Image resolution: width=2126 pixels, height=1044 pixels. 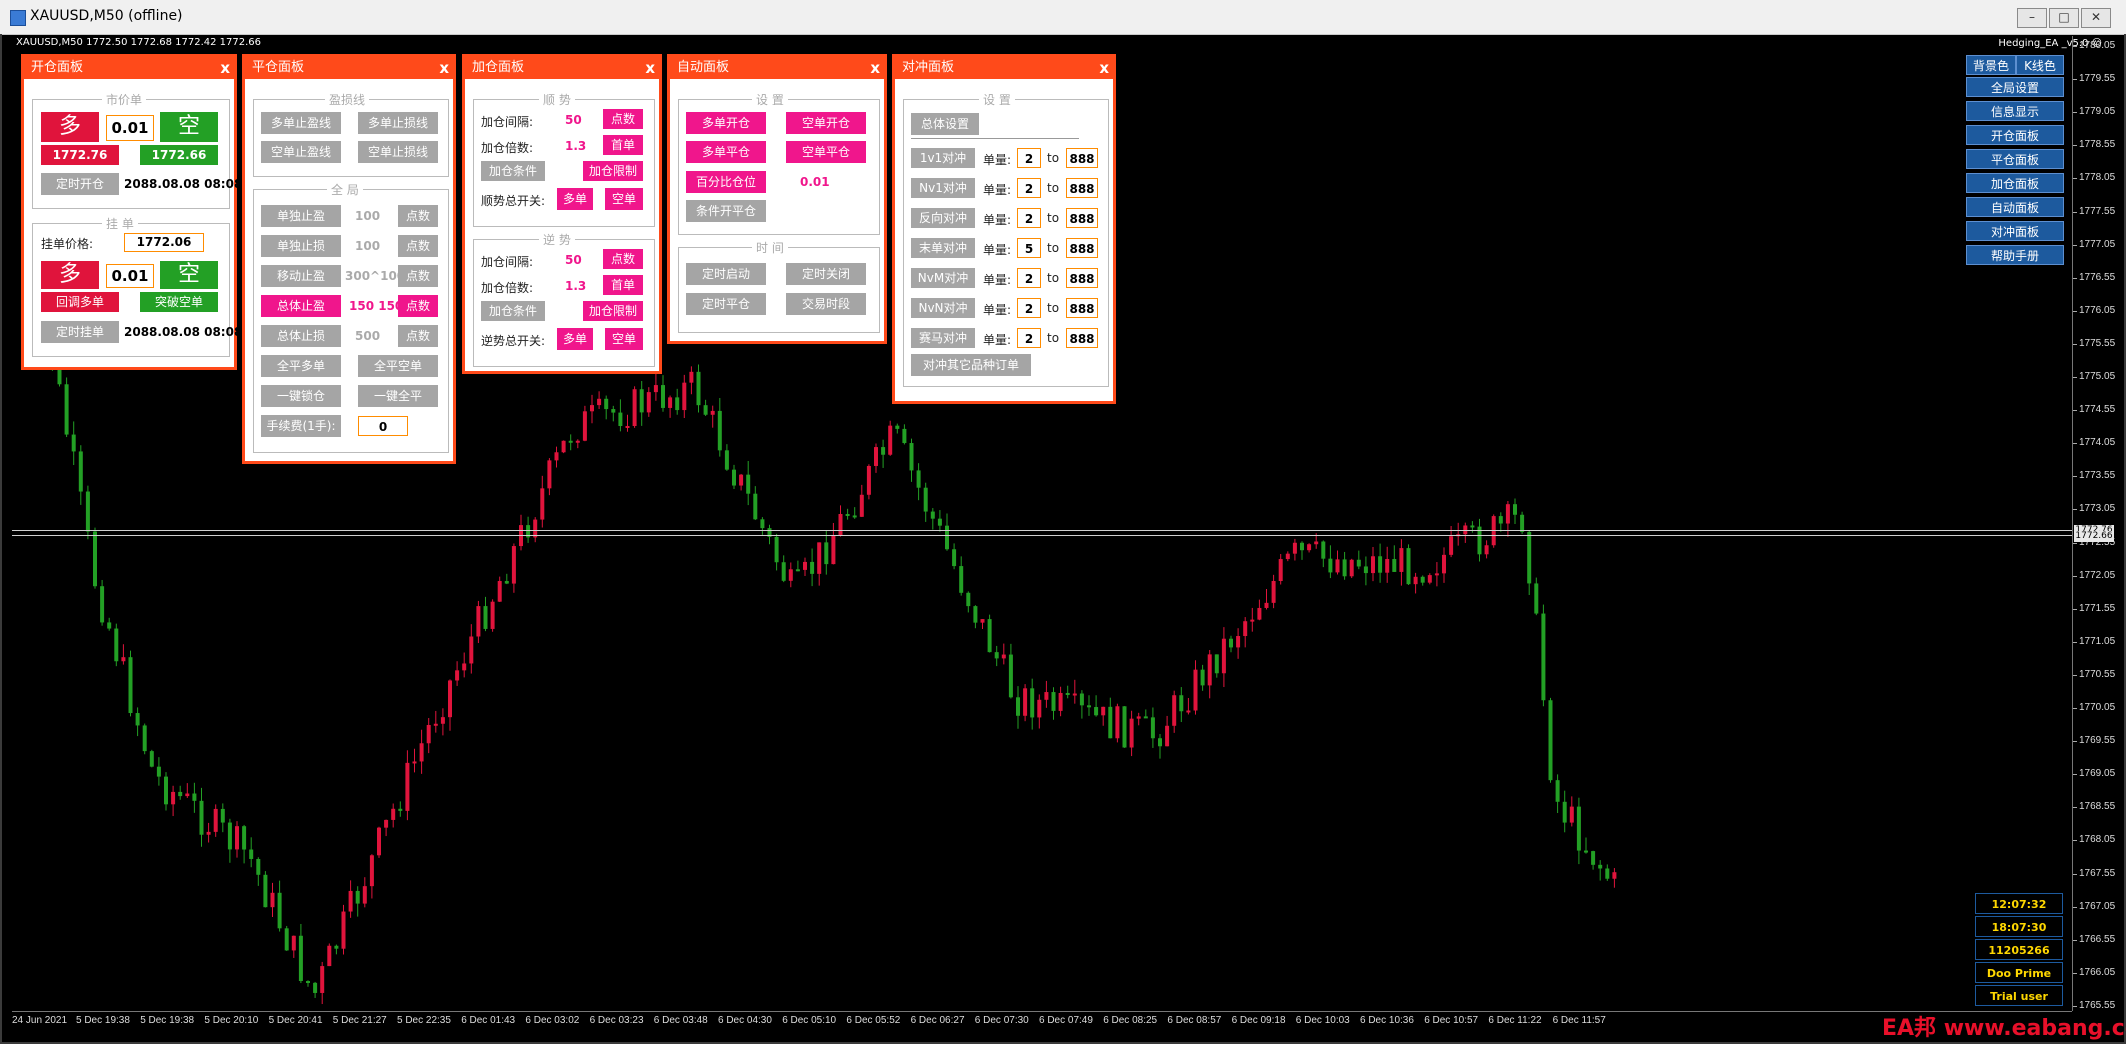 I want to click on auto-panel-header: 自动面板 x, so click(x=777, y=68).